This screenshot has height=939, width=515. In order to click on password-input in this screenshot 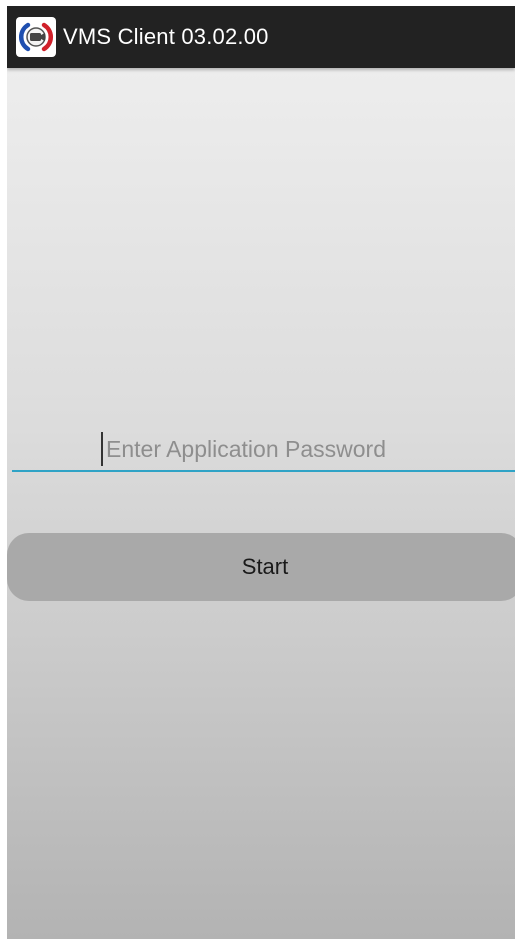, I will do `click(266, 449)`.